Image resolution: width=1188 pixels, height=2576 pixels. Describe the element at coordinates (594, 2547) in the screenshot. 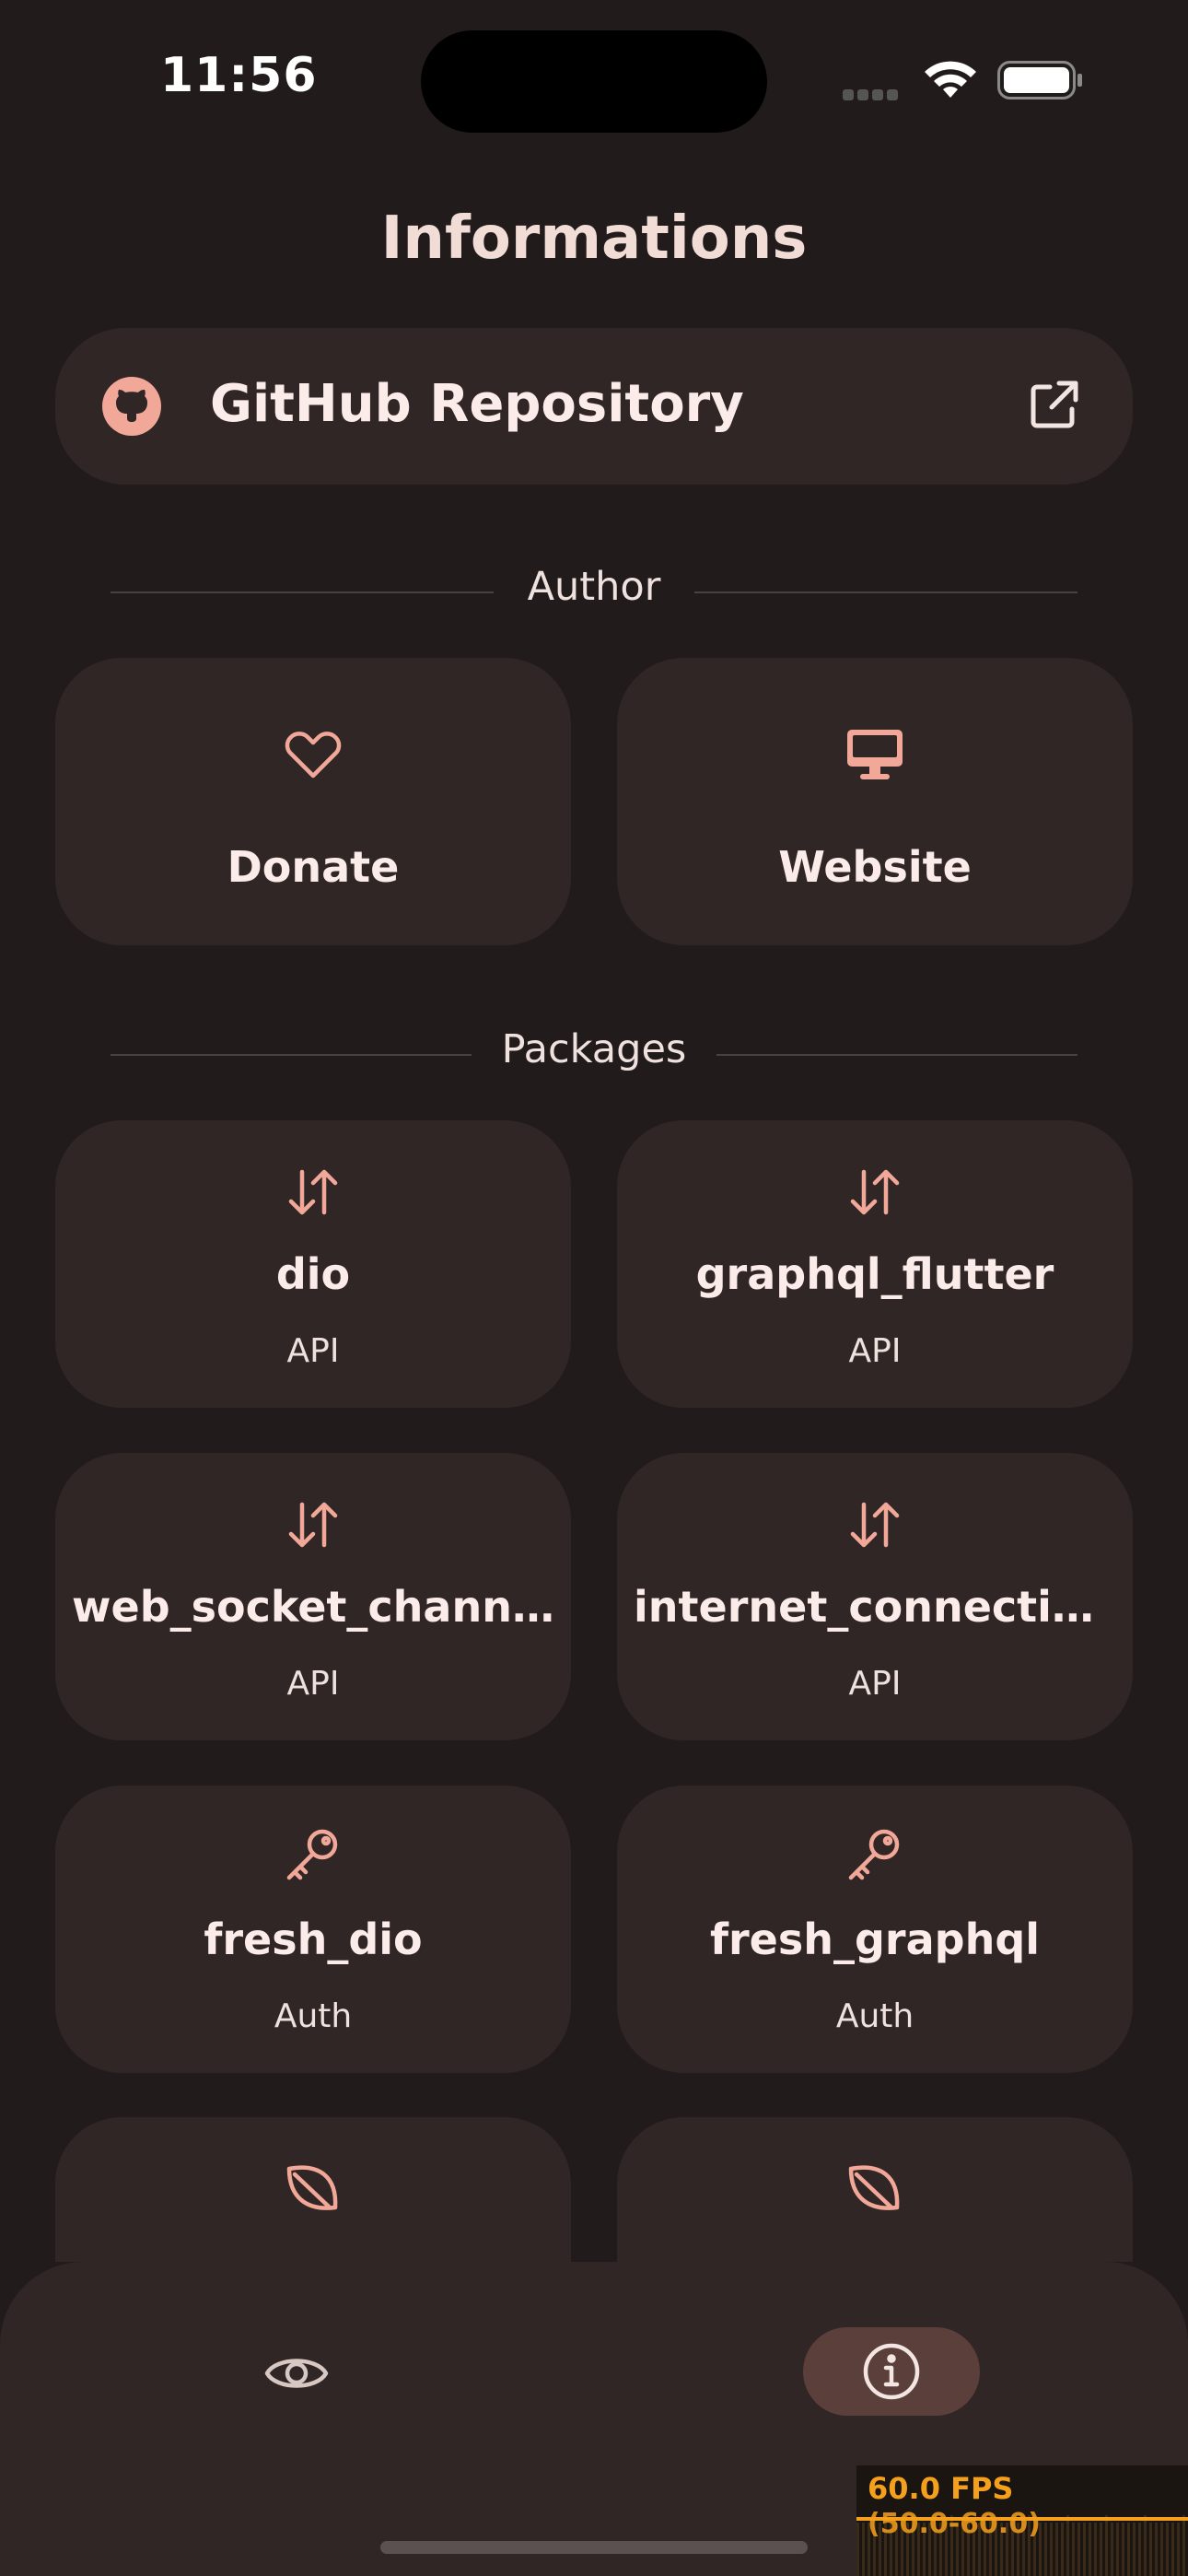

I see `home-indicator` at that location.